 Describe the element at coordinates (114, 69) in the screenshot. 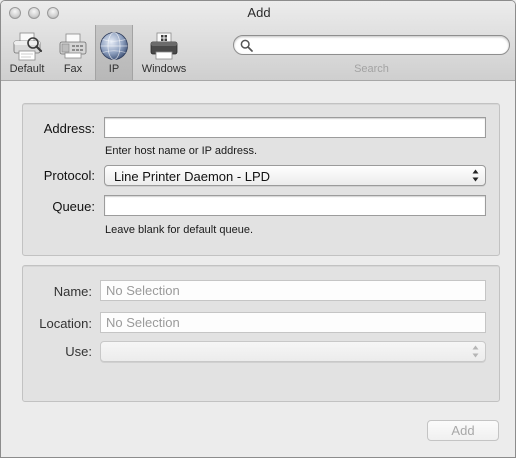

I see `toolbar-ip-label: IP` at that location.